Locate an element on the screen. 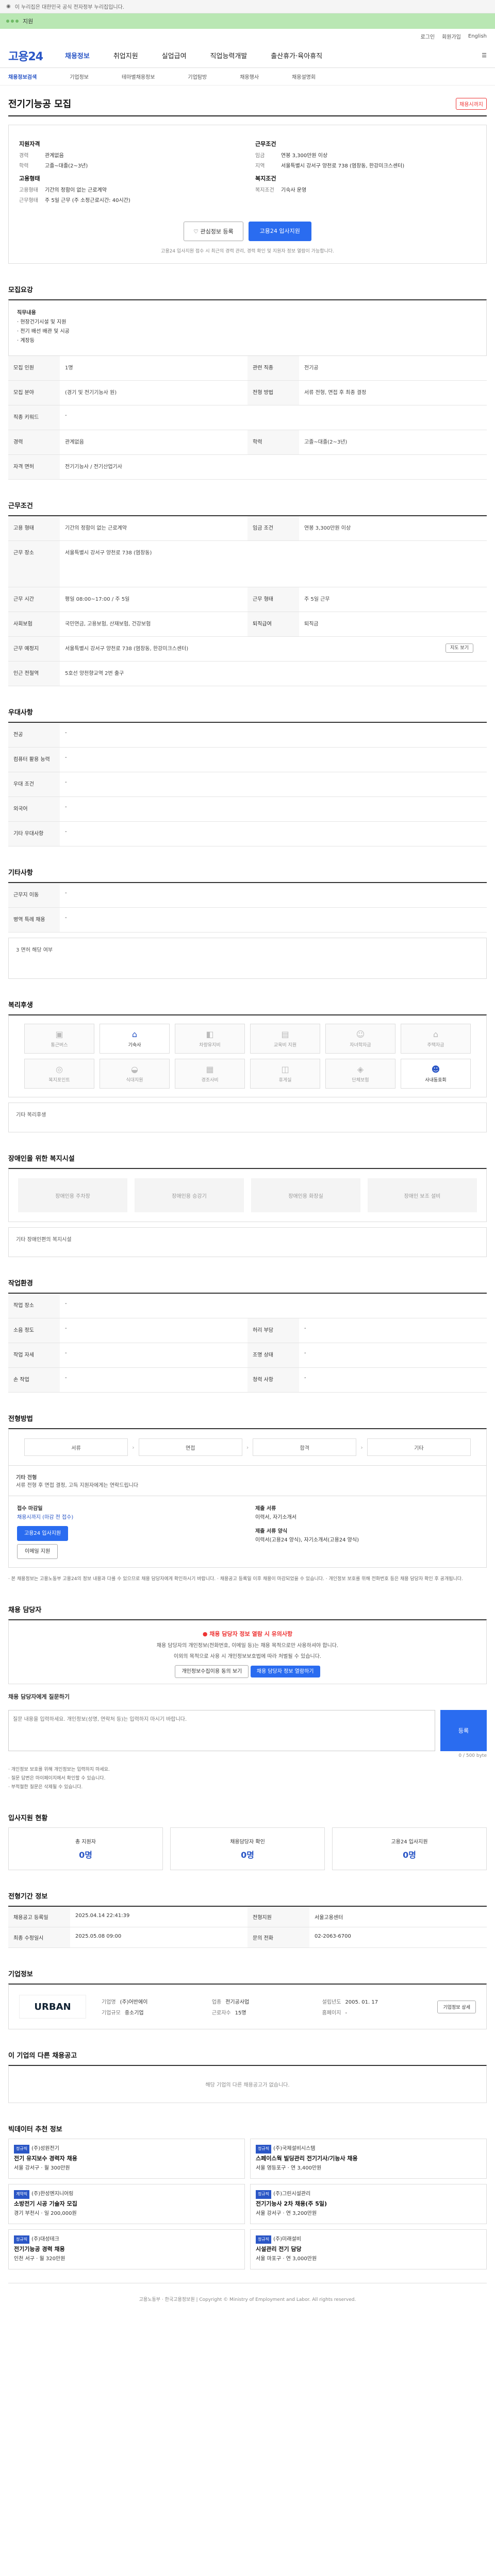 This screenshot has width=495, height=2576. map-button: 지도 보기 is located at coordinates (459, 648).